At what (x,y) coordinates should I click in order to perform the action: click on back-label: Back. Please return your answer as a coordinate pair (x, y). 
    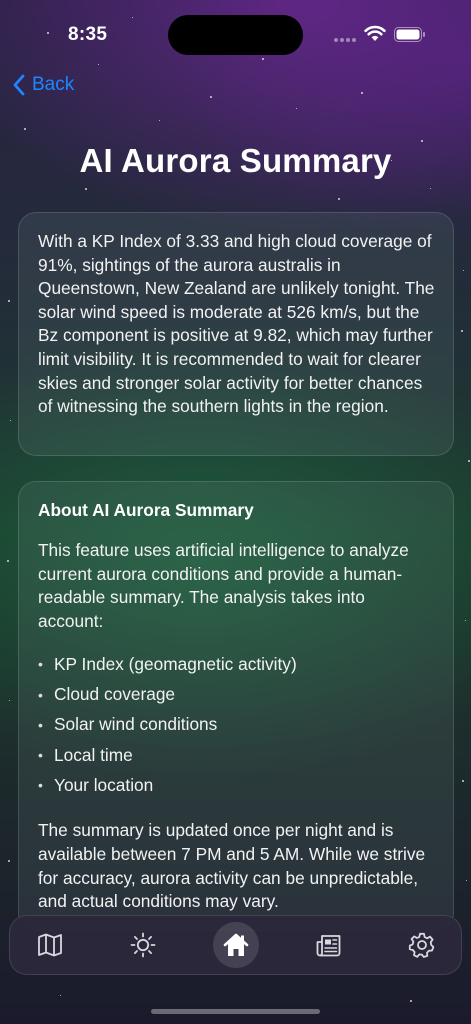
    Looking at the image, I should click on (53, 84).